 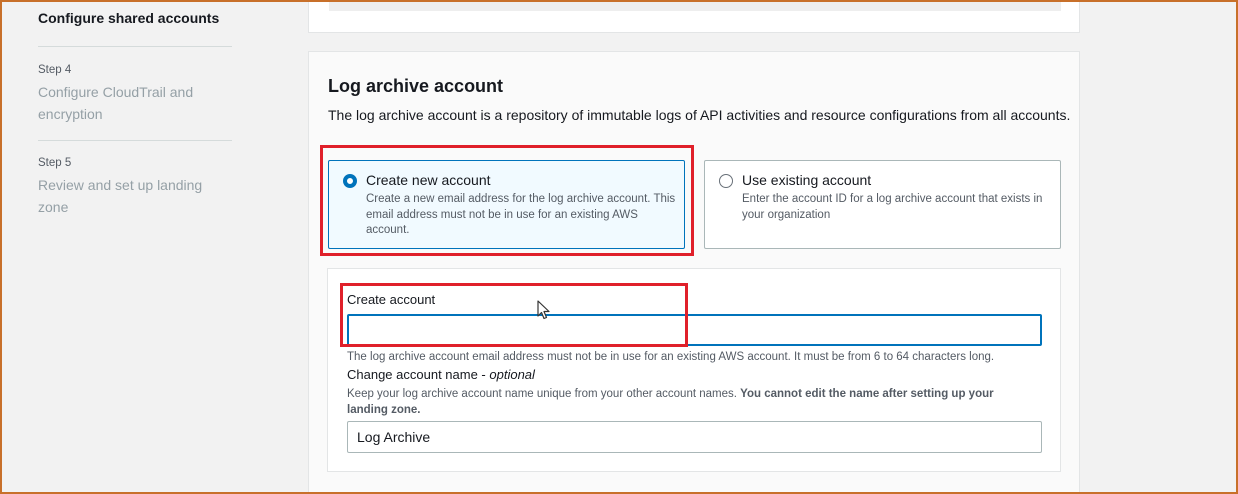 What do you see at coordinates (412, 374) in the screenshot?
I see `account-name-label-text: Change account name` at bounding box center [412, 374].